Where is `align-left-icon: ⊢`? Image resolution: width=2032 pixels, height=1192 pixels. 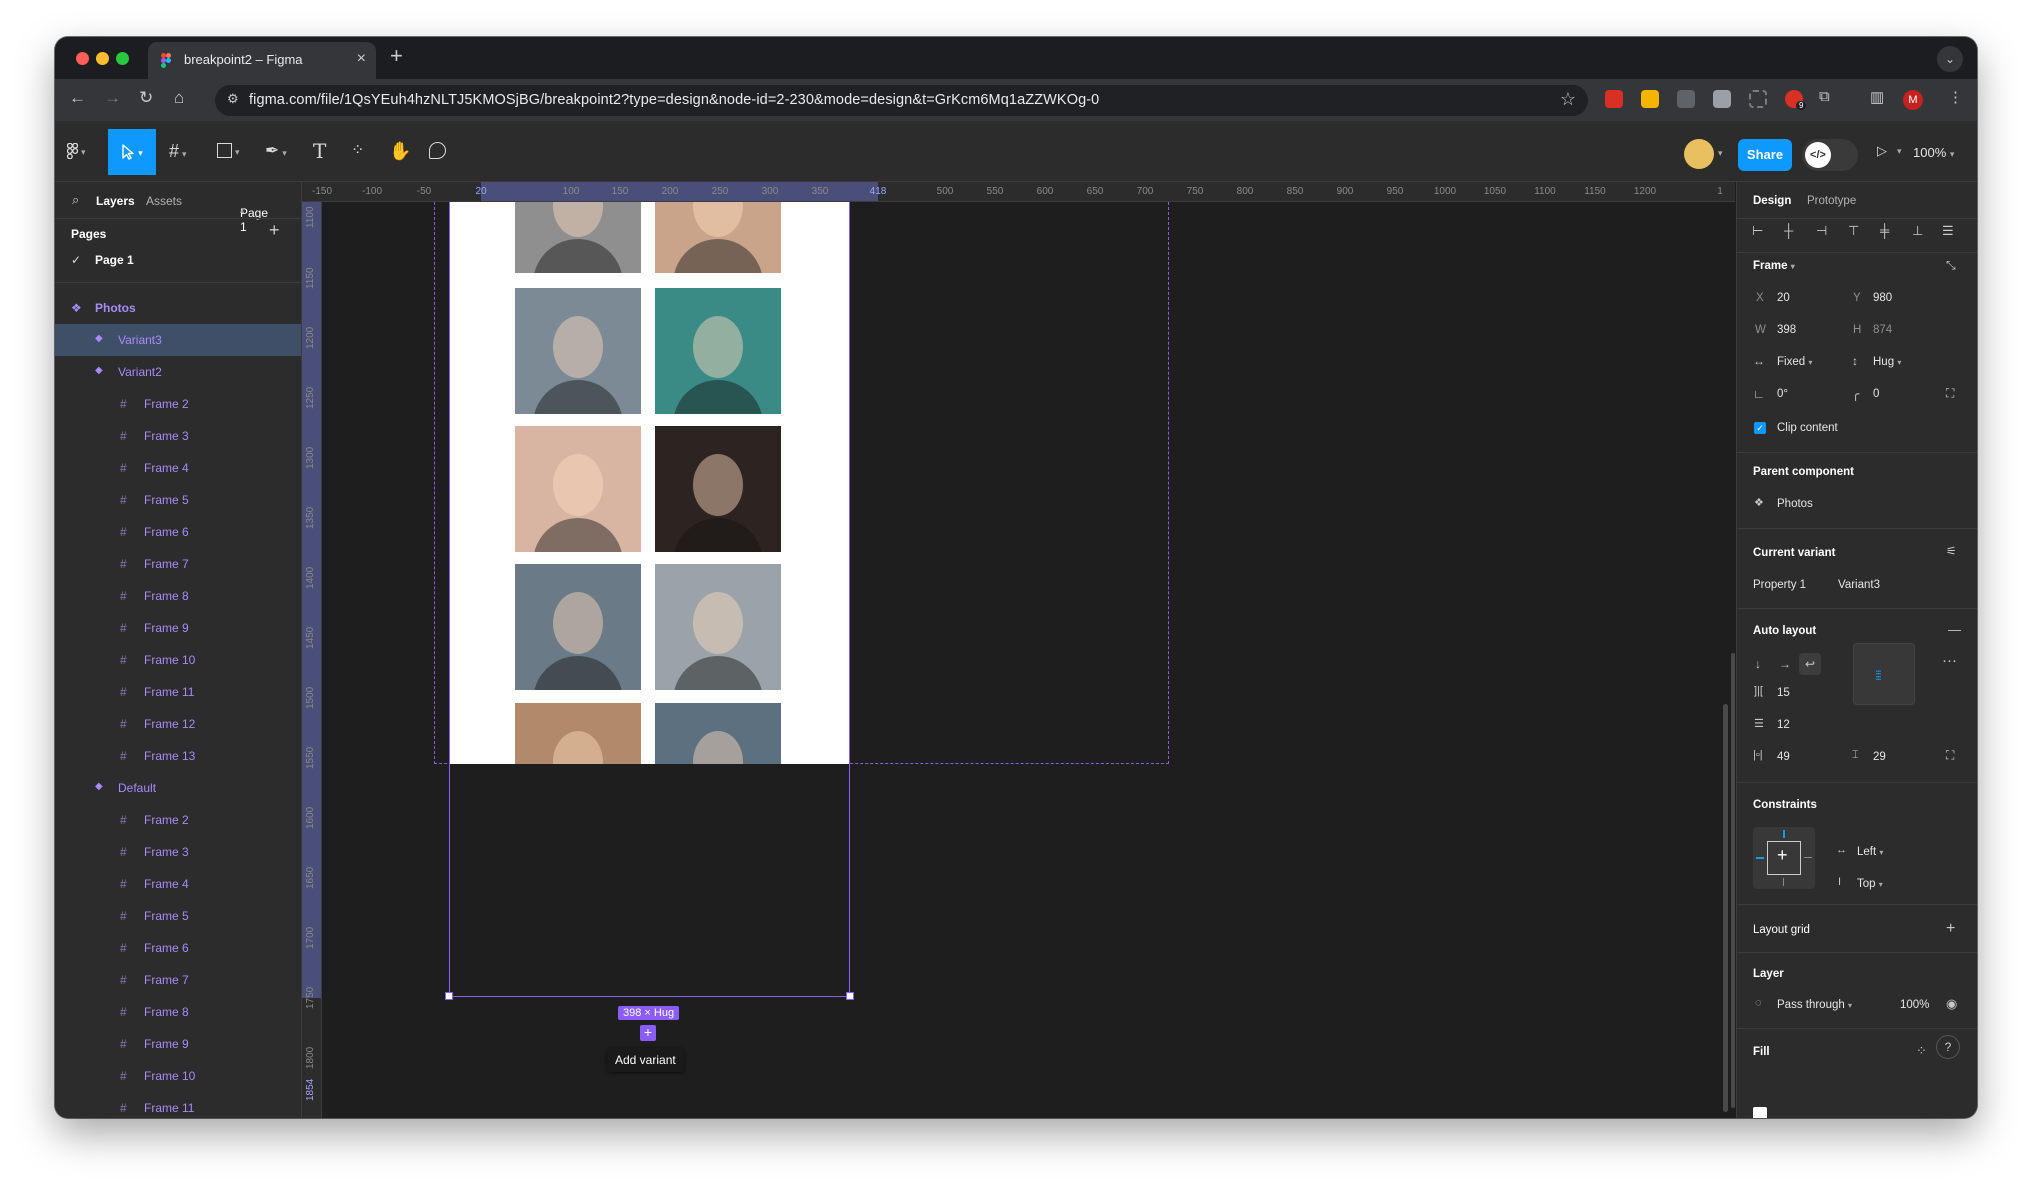 align-left-icon: ⊢ is located at coordinates (1757, 231).